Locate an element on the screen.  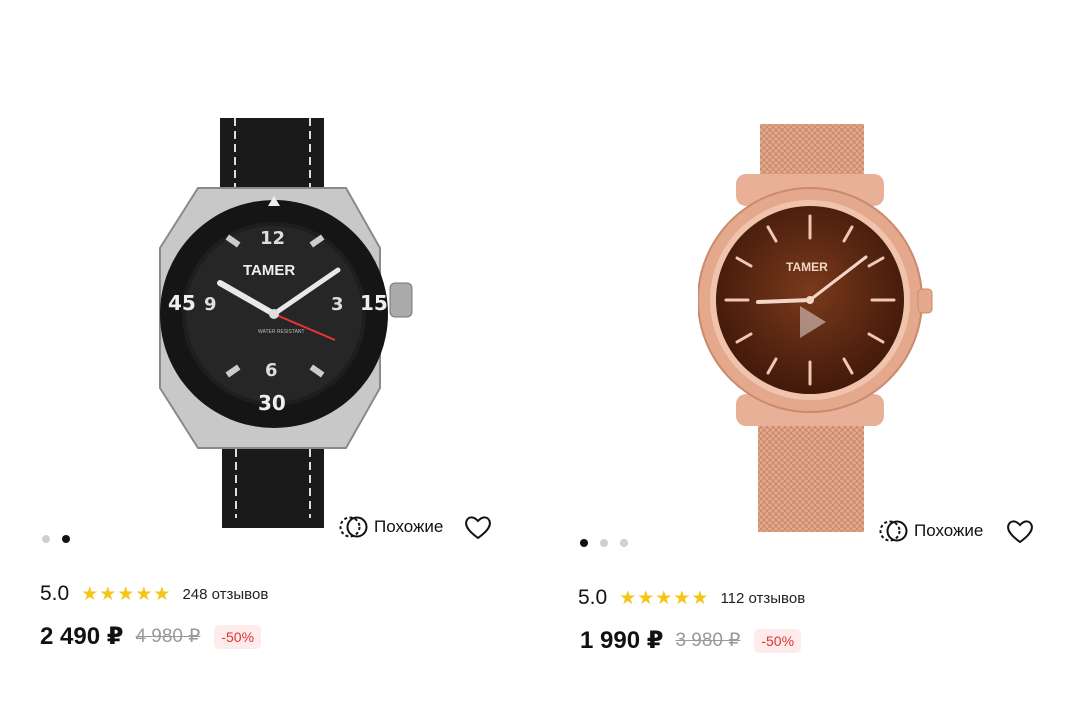
product-image-black-watch: 45 15 30 12 3 6 9 TAMER WATER RESISTANT is located at coordinates (280, 323).